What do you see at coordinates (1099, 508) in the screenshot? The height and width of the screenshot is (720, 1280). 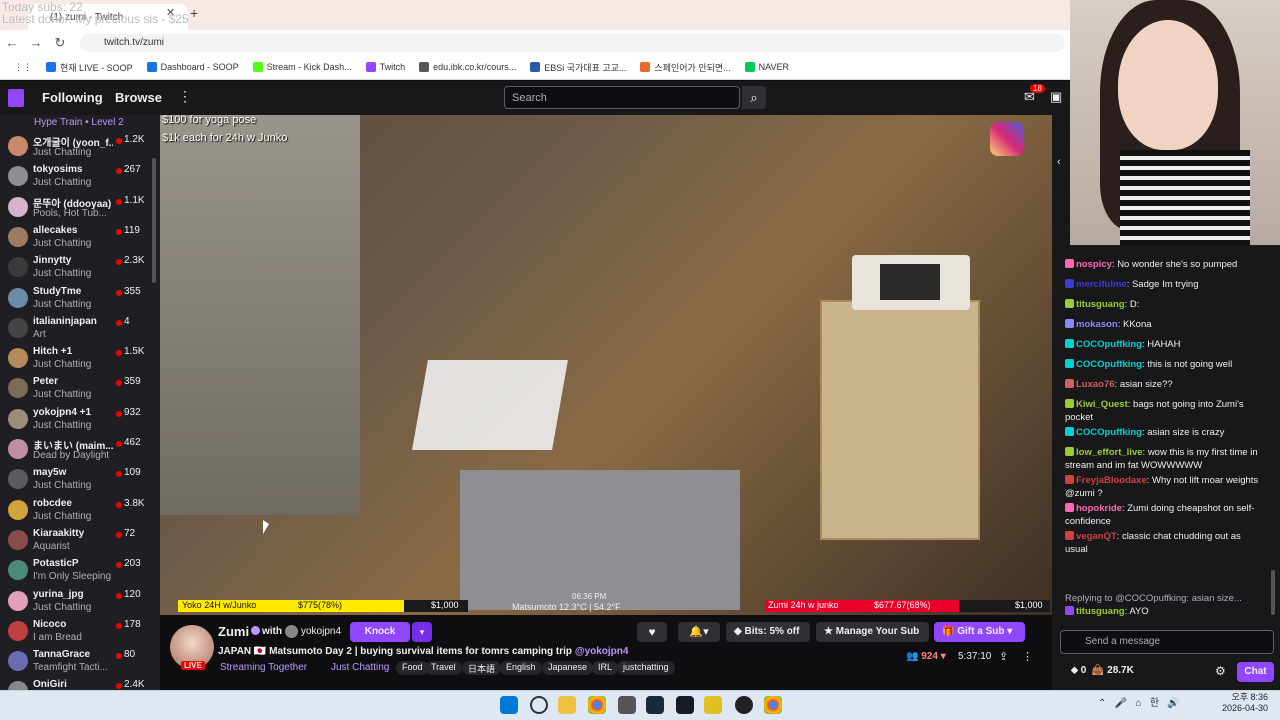 I see `chat-username: hopokride` at bounding box center [1099, 508].